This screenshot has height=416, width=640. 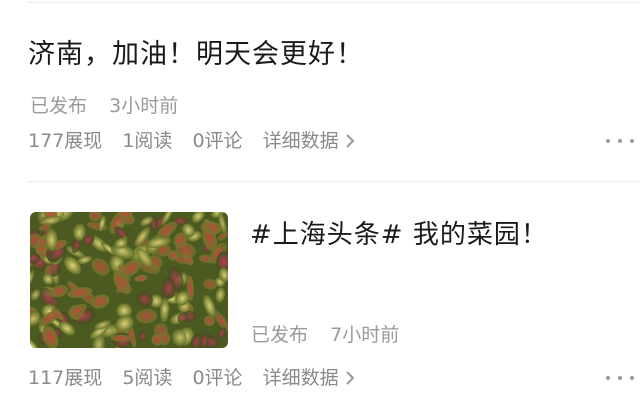 What do you see at coordinates (325, 335) in the screenshot?
I see `post-meta: 已发布 7小时前` at bounding box center [325, 335].